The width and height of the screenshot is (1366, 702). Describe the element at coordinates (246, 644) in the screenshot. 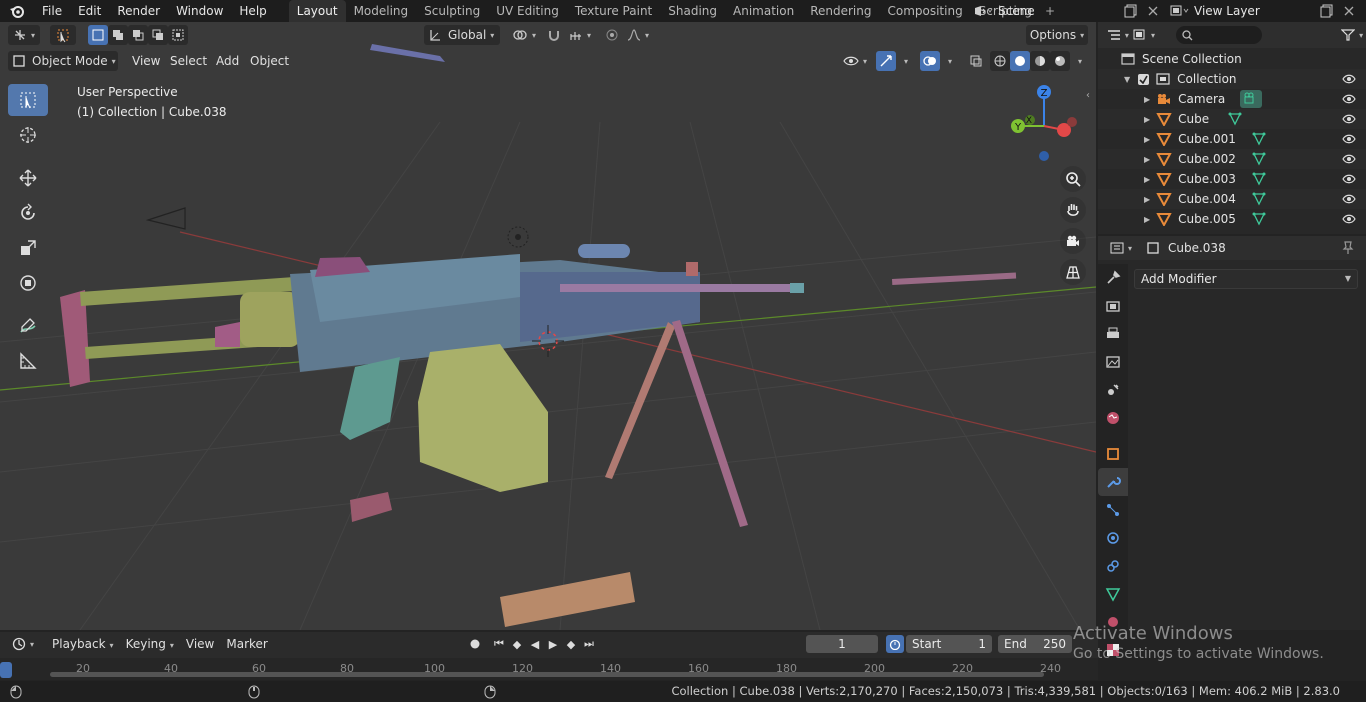

I see `marker-menu: Marker` at that location.